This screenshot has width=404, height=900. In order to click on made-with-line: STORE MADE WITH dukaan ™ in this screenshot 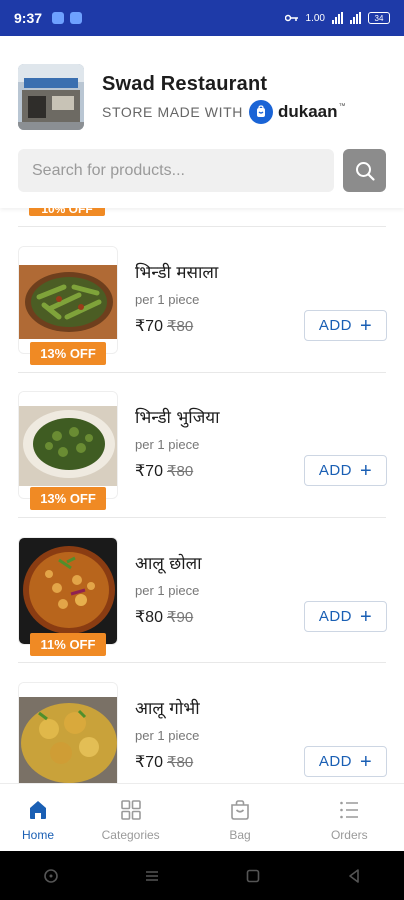, I will do `click(224, 112)`.